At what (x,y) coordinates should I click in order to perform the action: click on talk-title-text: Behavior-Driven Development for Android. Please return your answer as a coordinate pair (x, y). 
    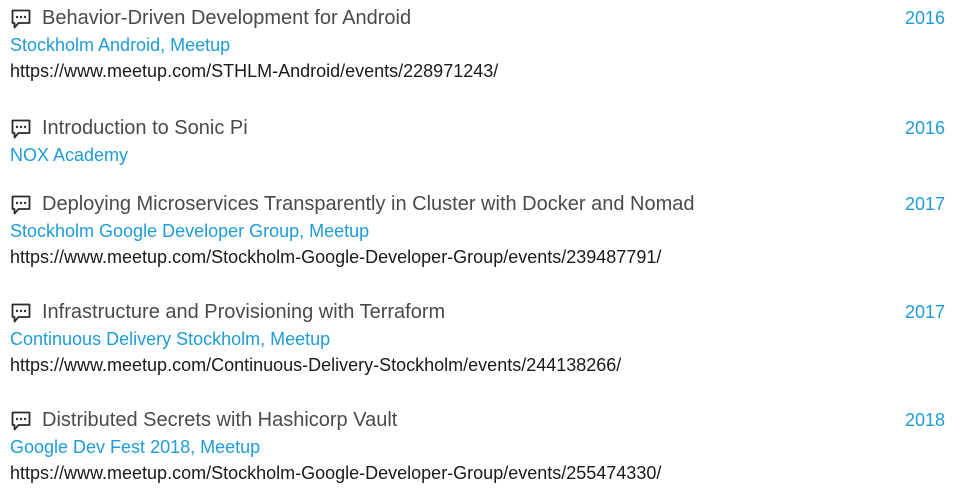
    Looking at the image, I should click on (227, 18).